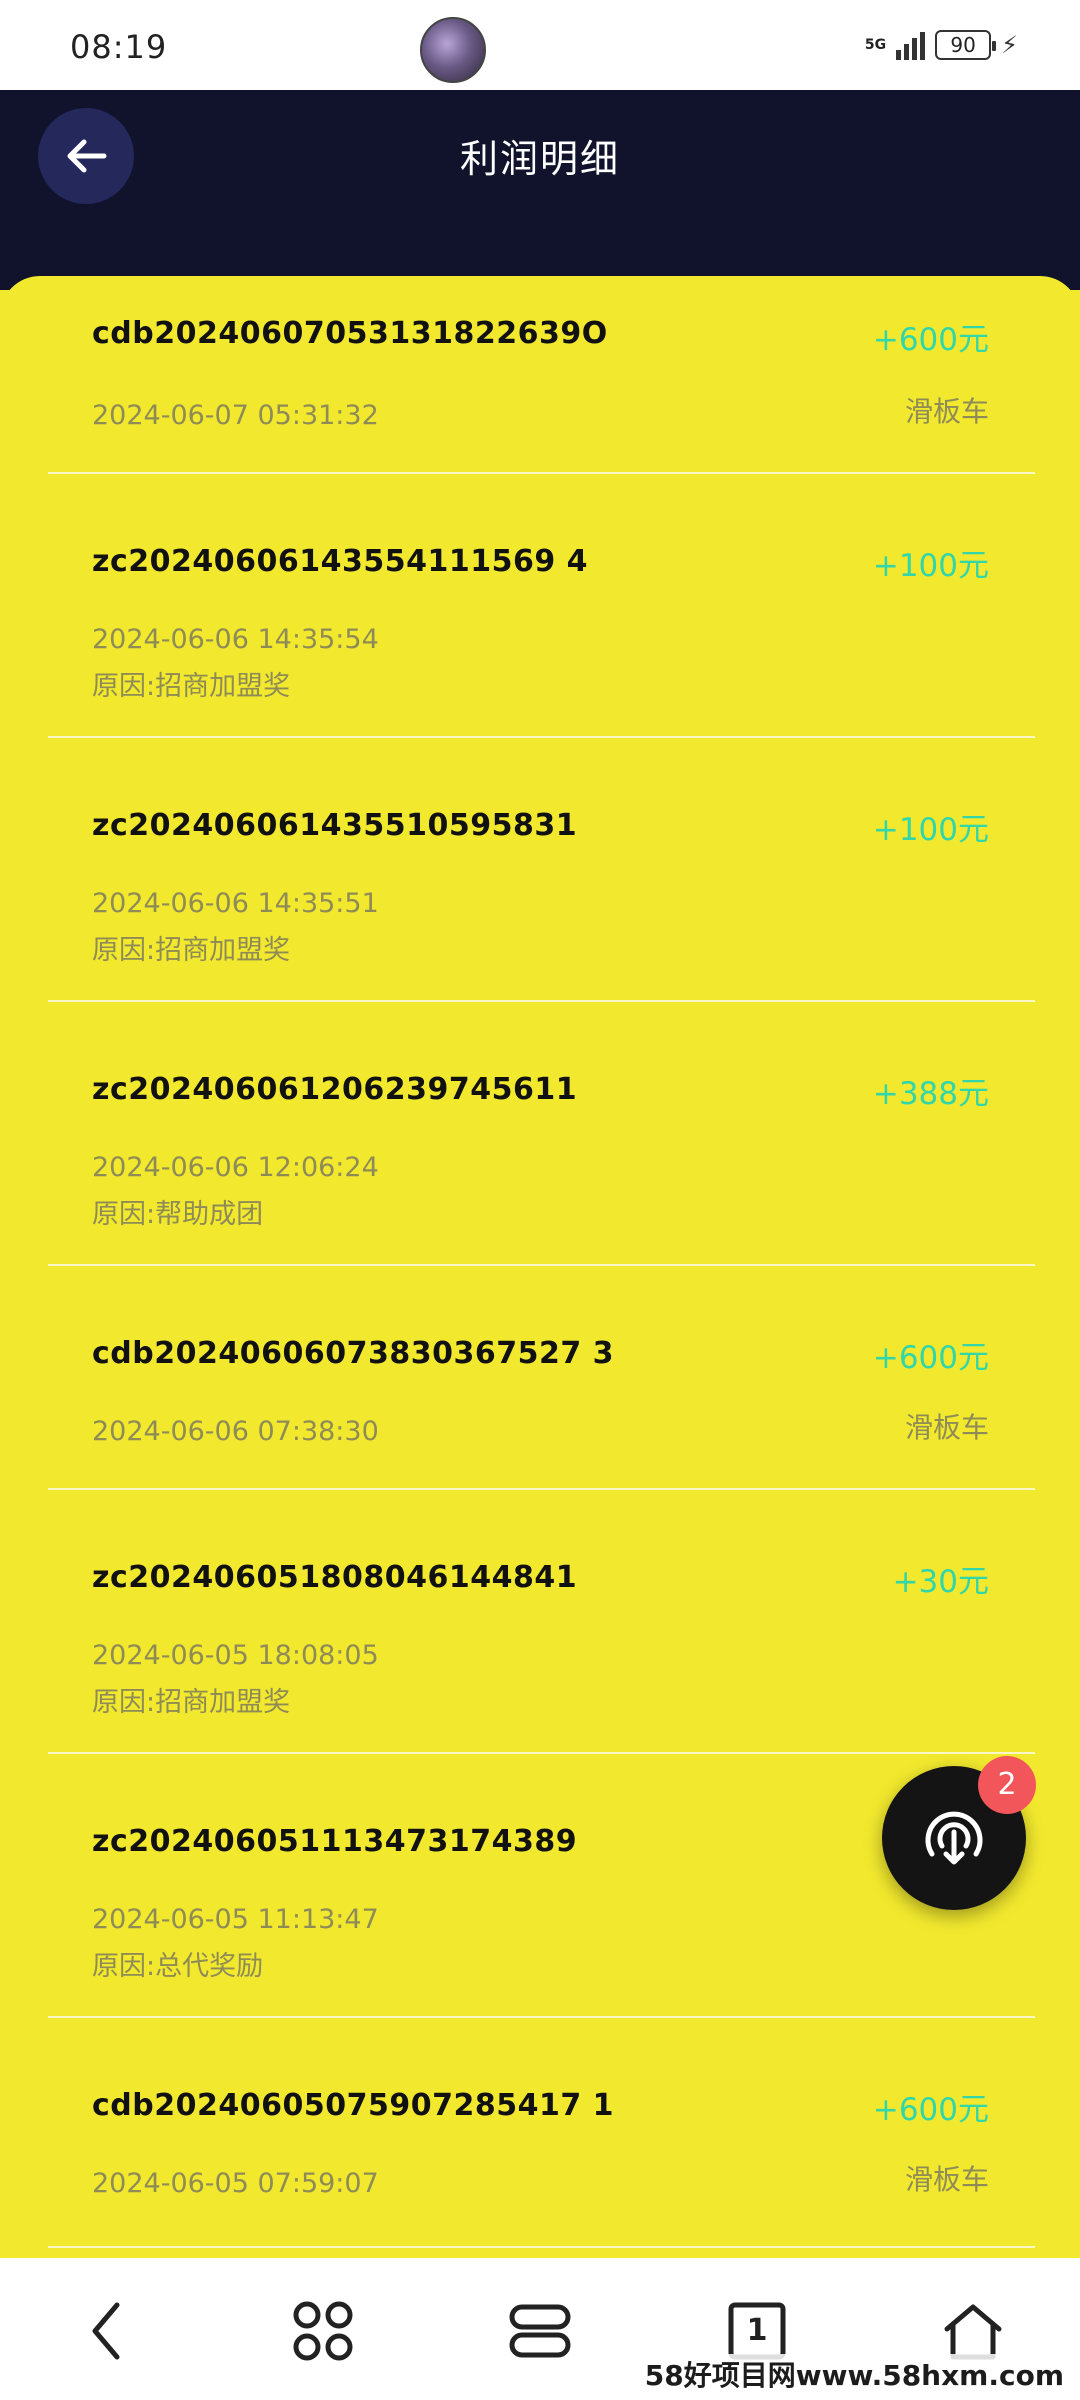 This screenshot has height=2400, width=1080. I want to click on signal-icon, so click(911, 45).